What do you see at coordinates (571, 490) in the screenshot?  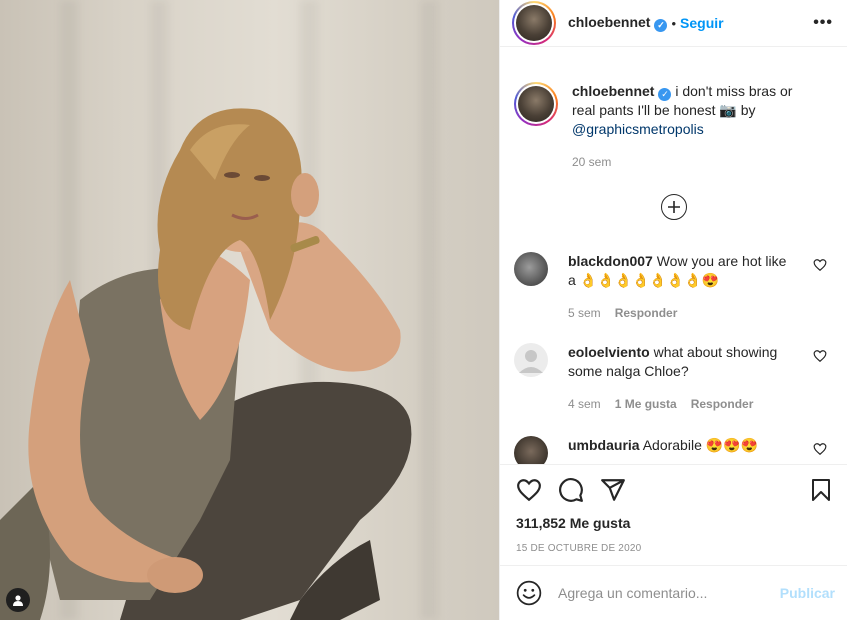 I see `comment-bubble-icon` at bounding box center [571, 490].